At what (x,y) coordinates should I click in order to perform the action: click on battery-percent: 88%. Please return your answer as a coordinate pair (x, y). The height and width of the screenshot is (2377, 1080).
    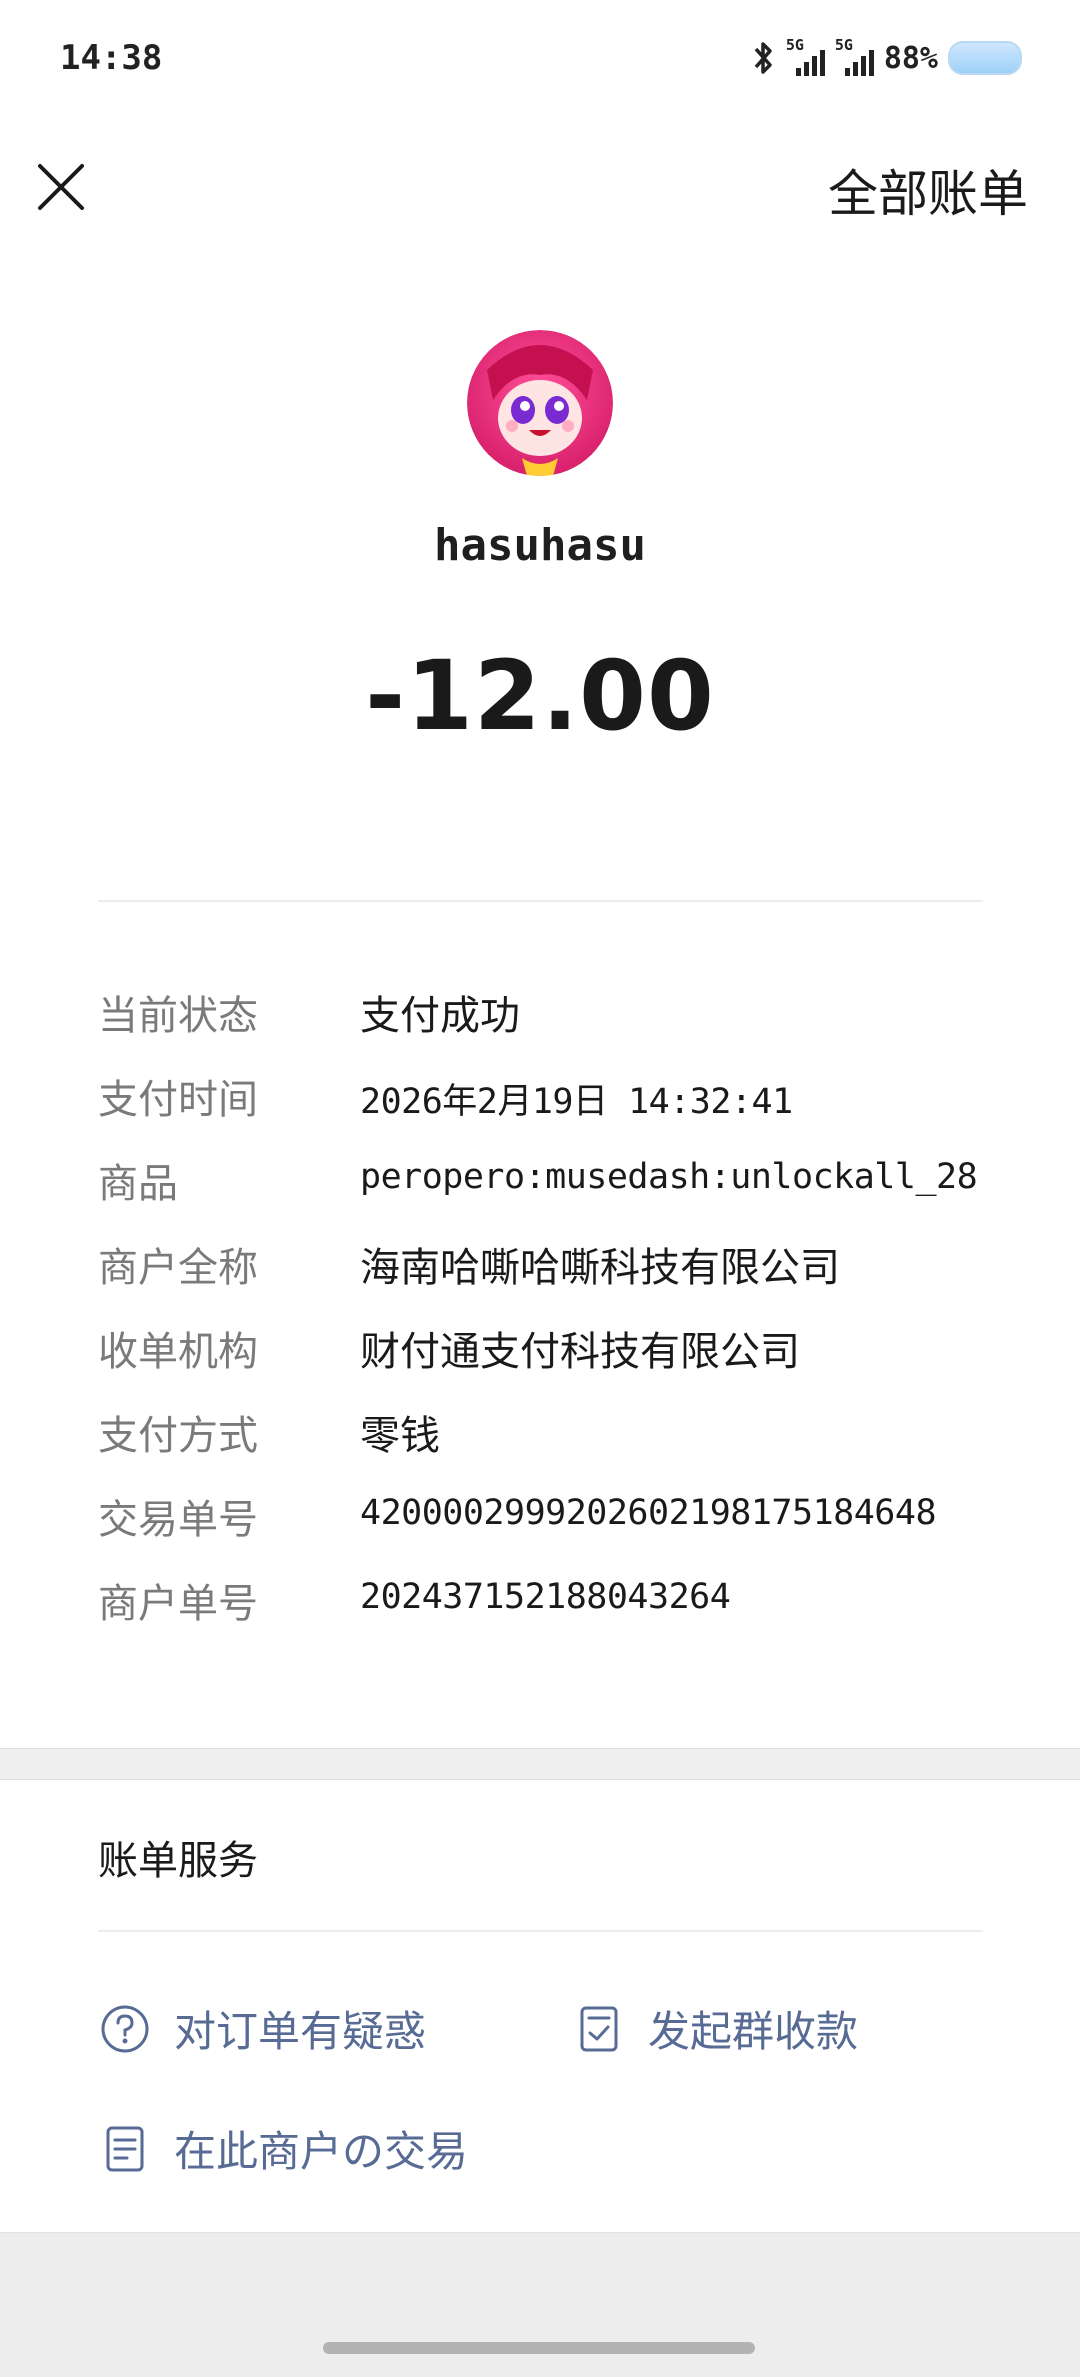
    Looking at the image, I should click on (910, 58).